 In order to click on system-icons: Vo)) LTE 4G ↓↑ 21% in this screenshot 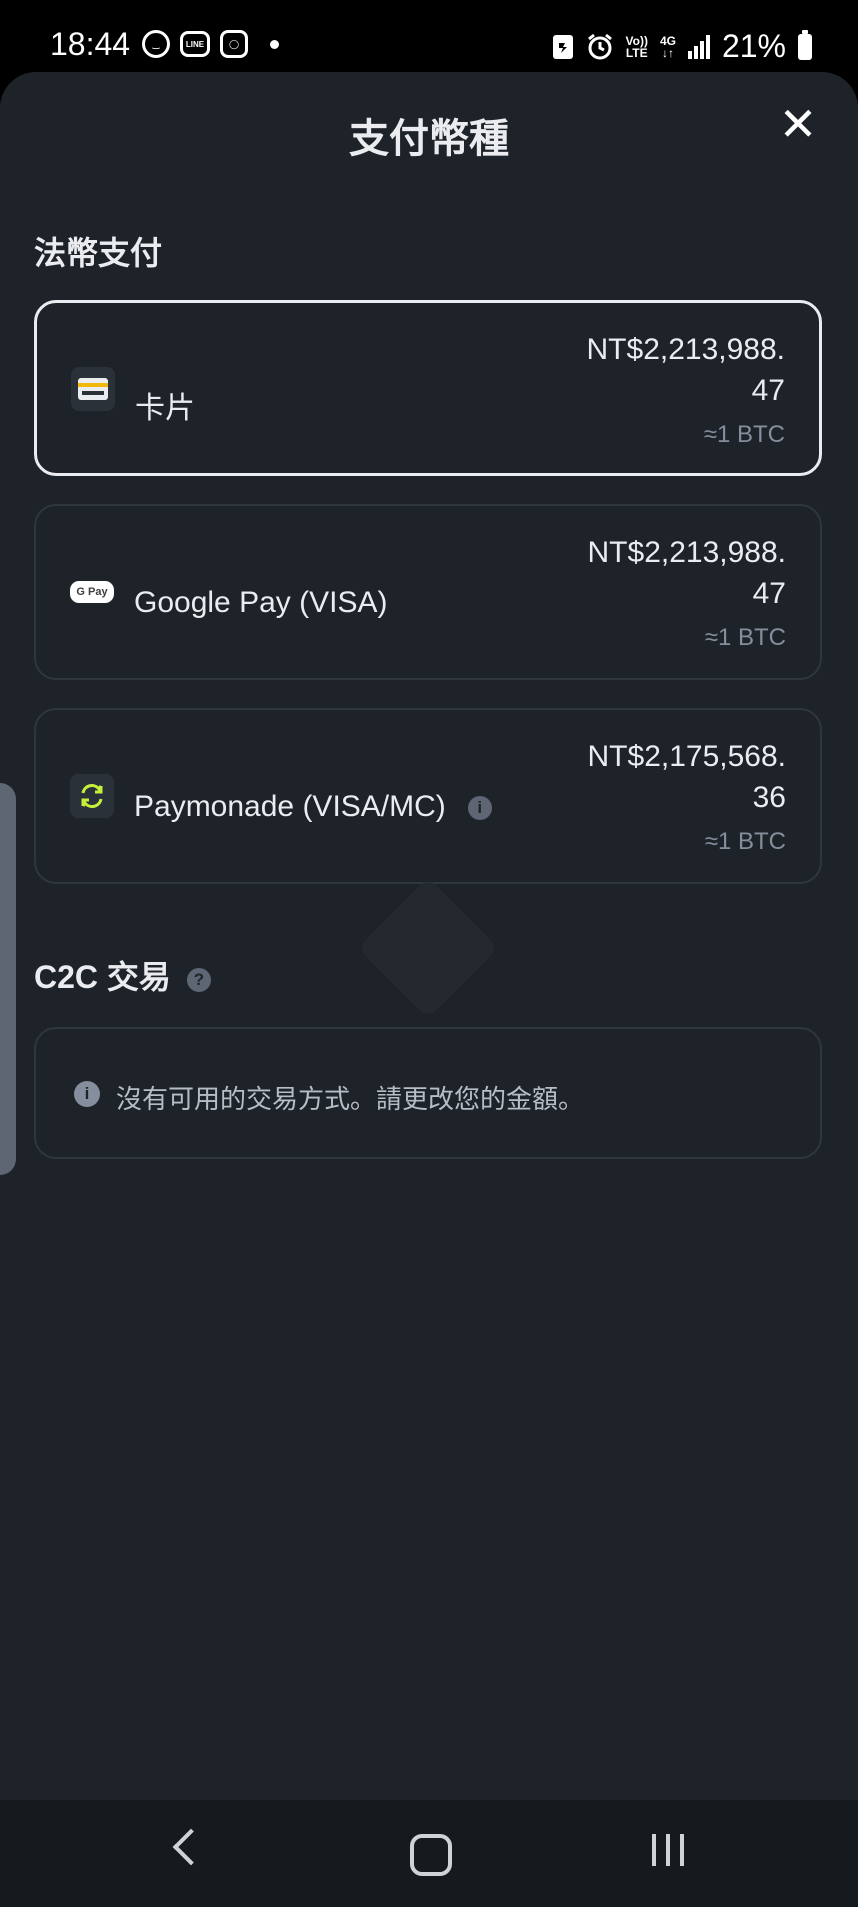, I will do `click(682, 46)`.